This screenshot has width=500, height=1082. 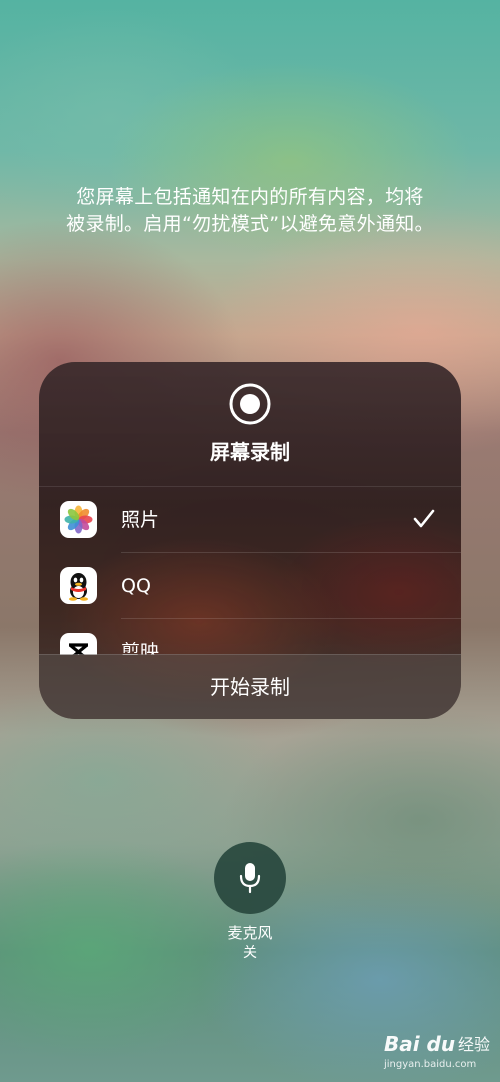 What do you see at coordinates (140, 520) in the screenshot?
I see `app-label-photos: 照片` at bounding box center [140, 520].